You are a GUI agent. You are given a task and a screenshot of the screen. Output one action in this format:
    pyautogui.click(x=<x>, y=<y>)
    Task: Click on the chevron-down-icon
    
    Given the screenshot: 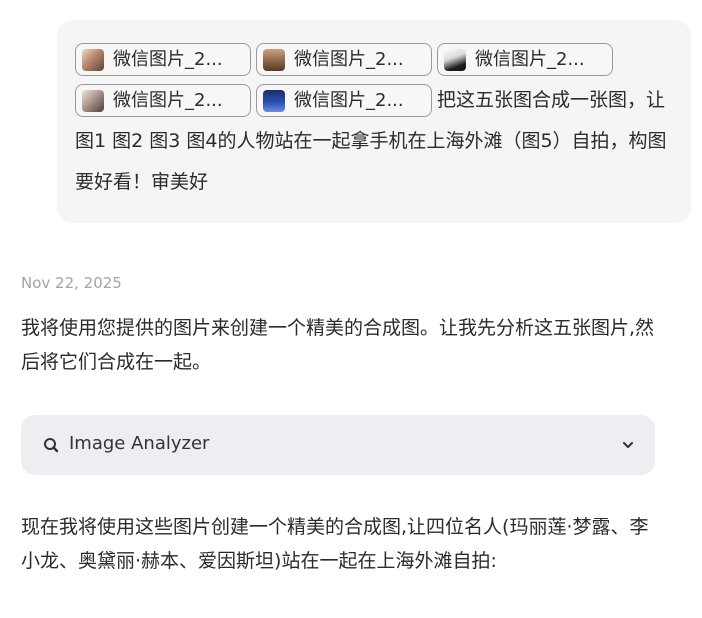 What is the action you would take?
    pyautogui.click(x=628, y=445)
    